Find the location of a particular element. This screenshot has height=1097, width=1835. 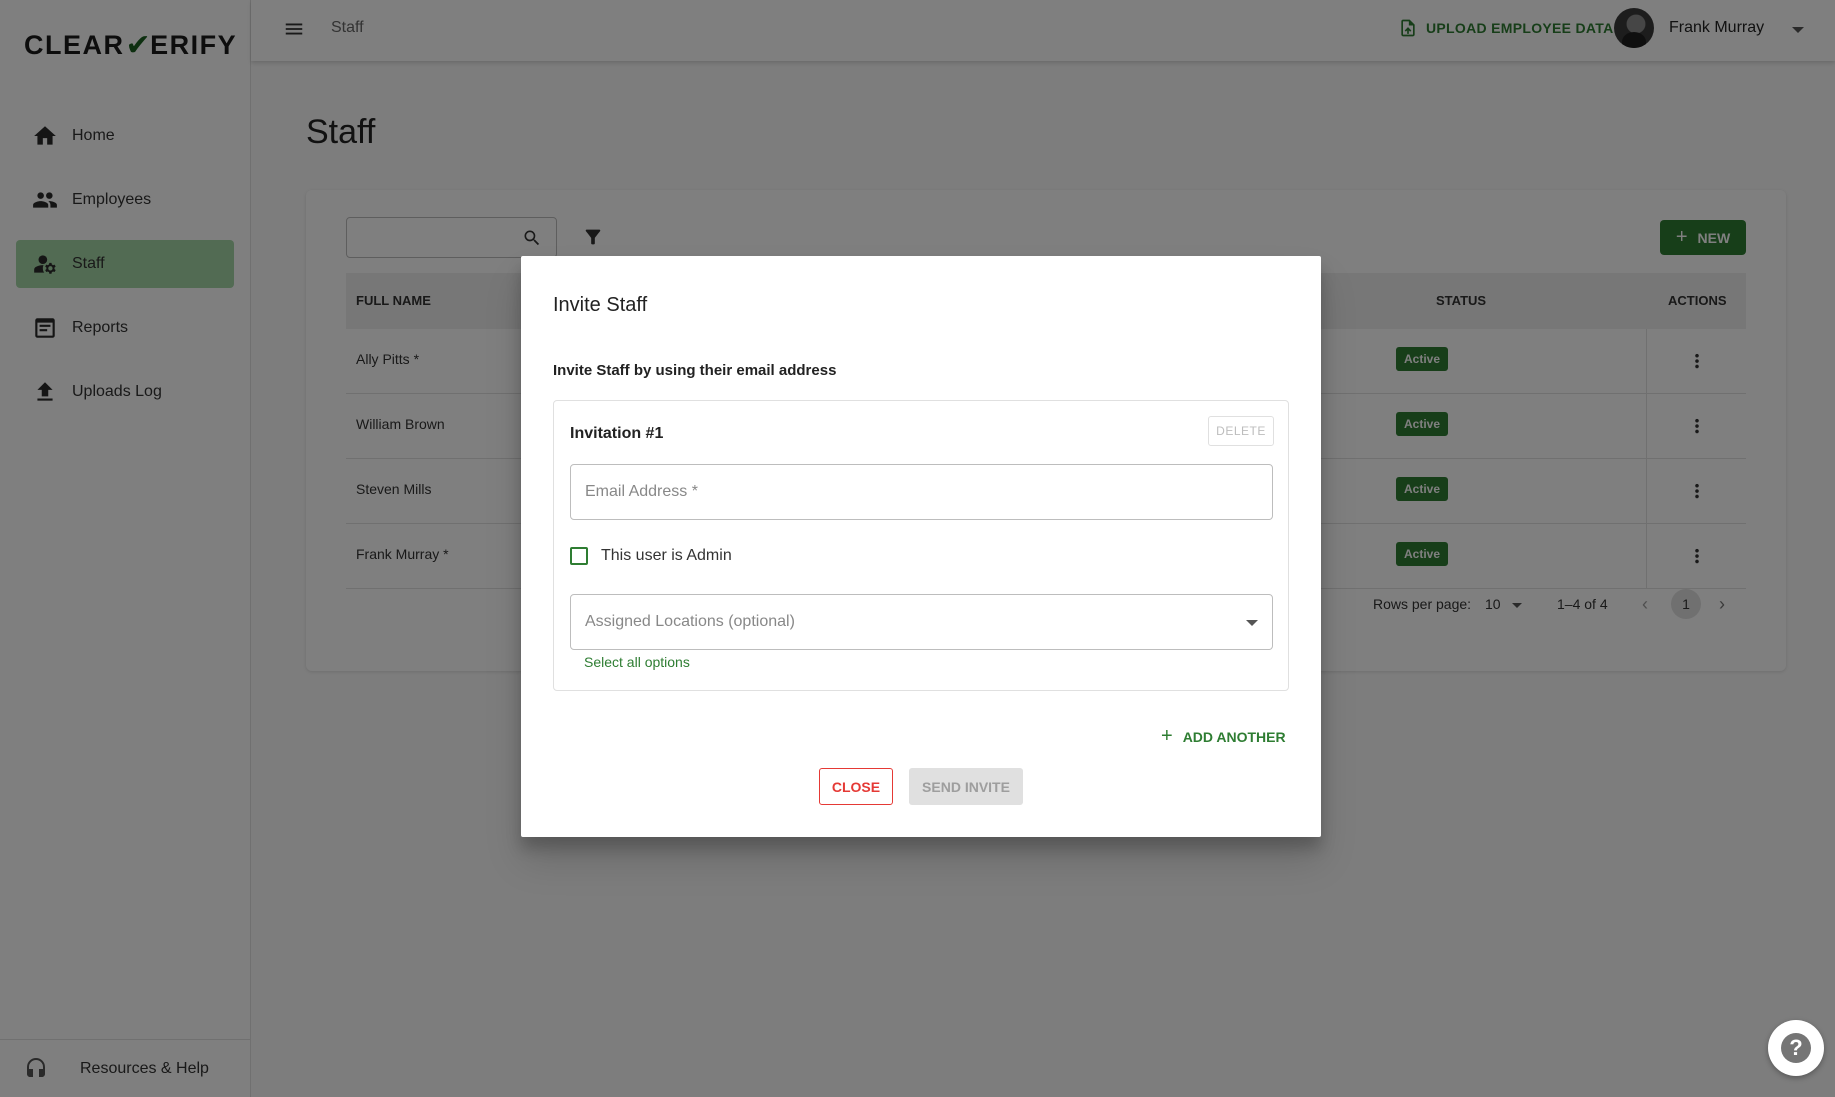

help-icon: ? is located at coordinates (1796, 1048).